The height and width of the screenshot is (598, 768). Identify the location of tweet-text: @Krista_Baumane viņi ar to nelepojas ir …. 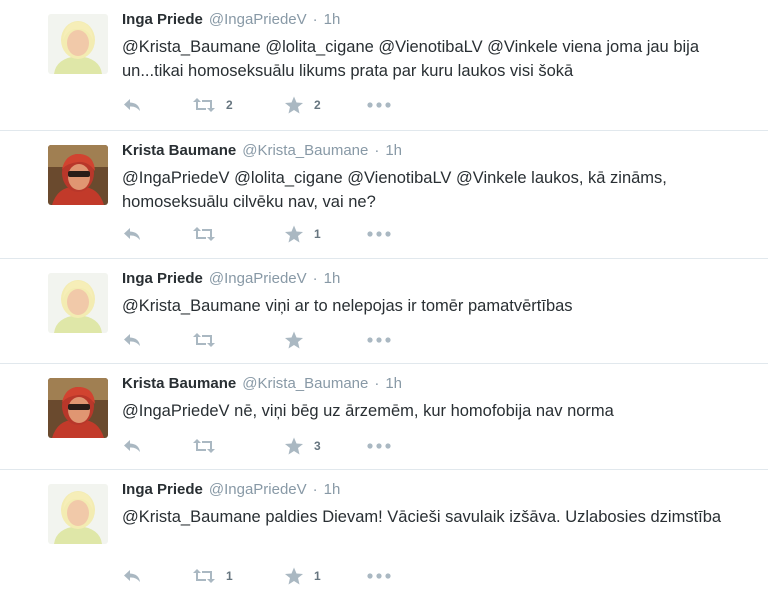
(347, 306).